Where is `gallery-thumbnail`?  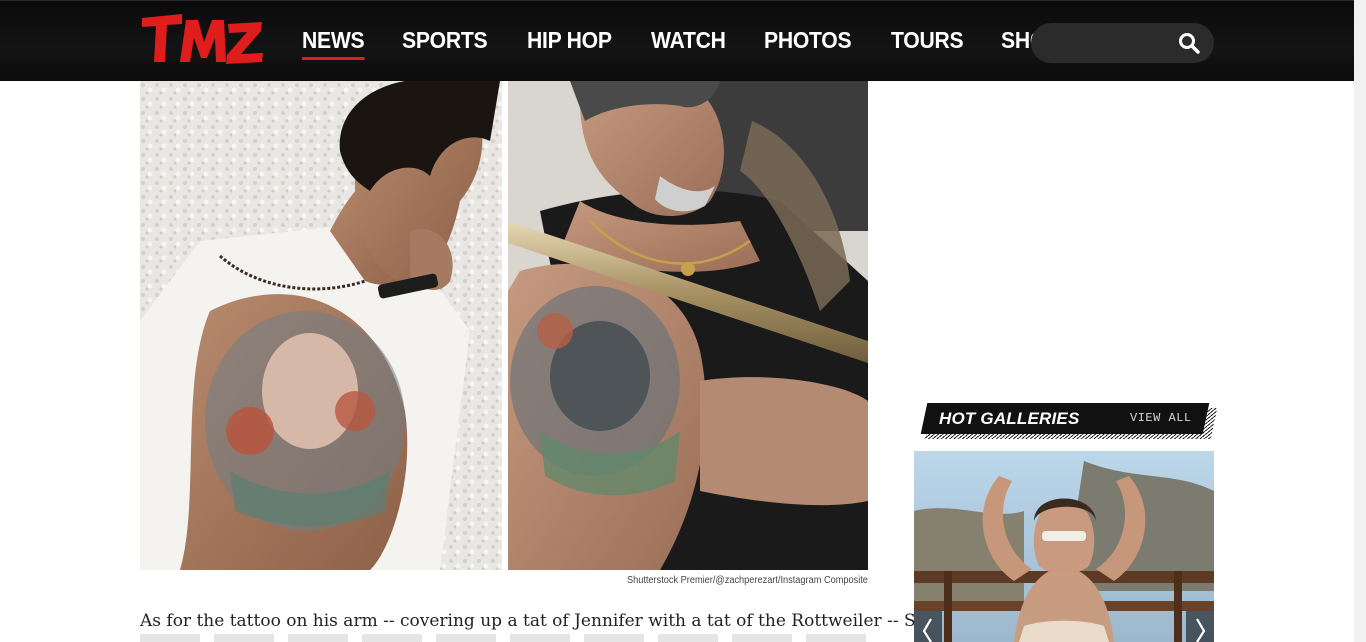 gallery-thumbnail is located at coordinates (1064, 546).